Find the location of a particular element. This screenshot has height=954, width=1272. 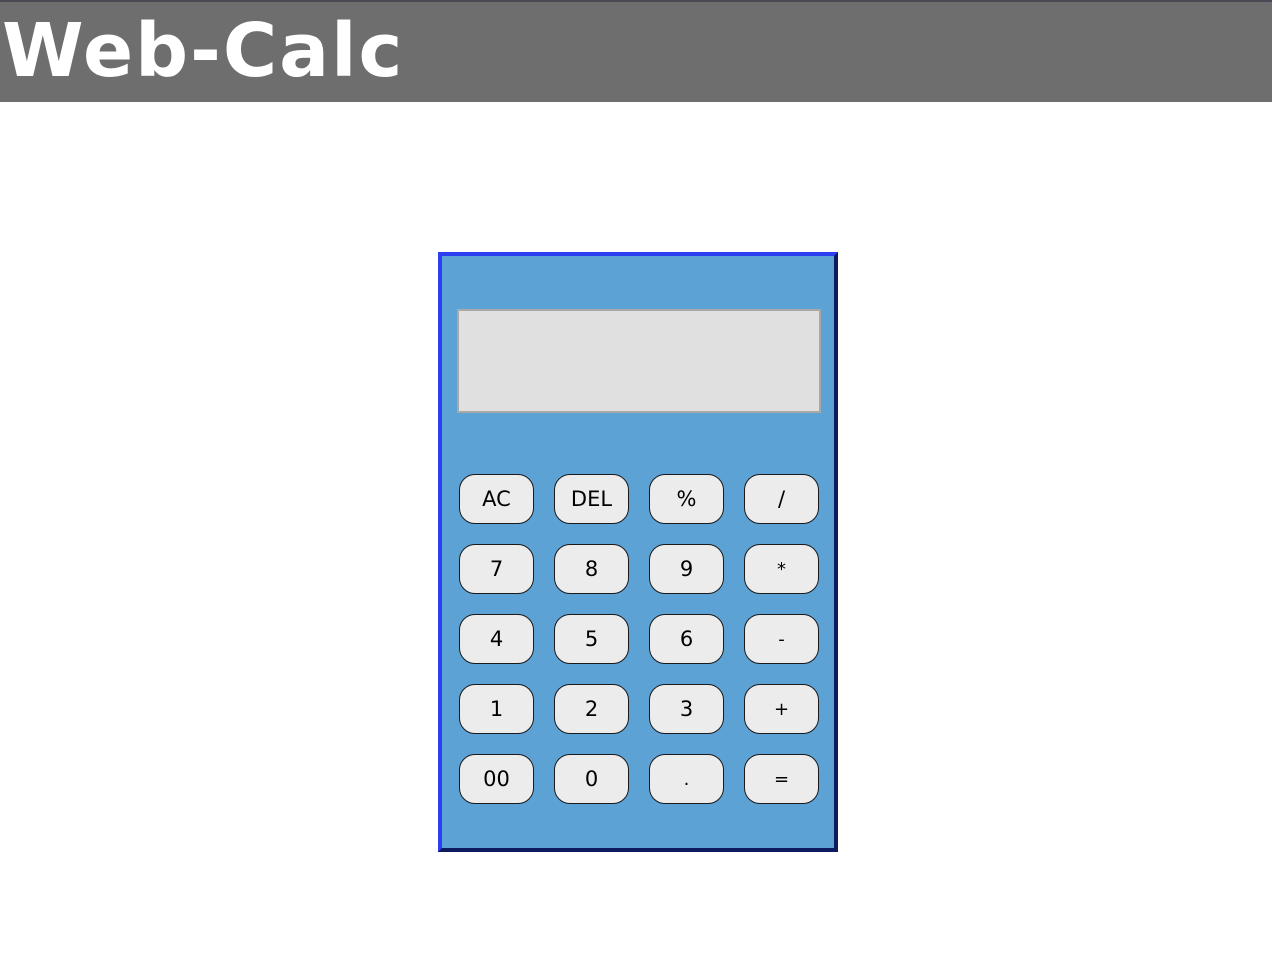

all-clear-button: AC is located at coordinates (496, 499).